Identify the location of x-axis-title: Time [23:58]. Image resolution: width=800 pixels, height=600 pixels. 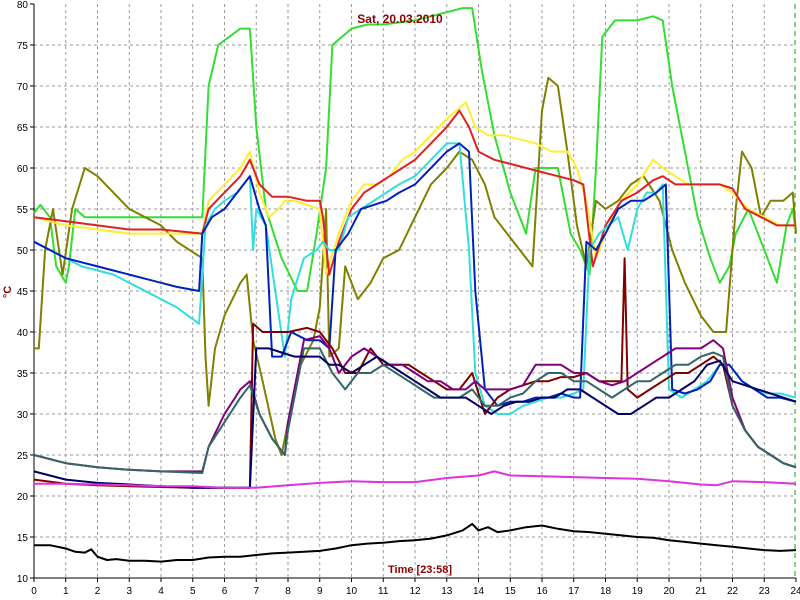
(420, 570).